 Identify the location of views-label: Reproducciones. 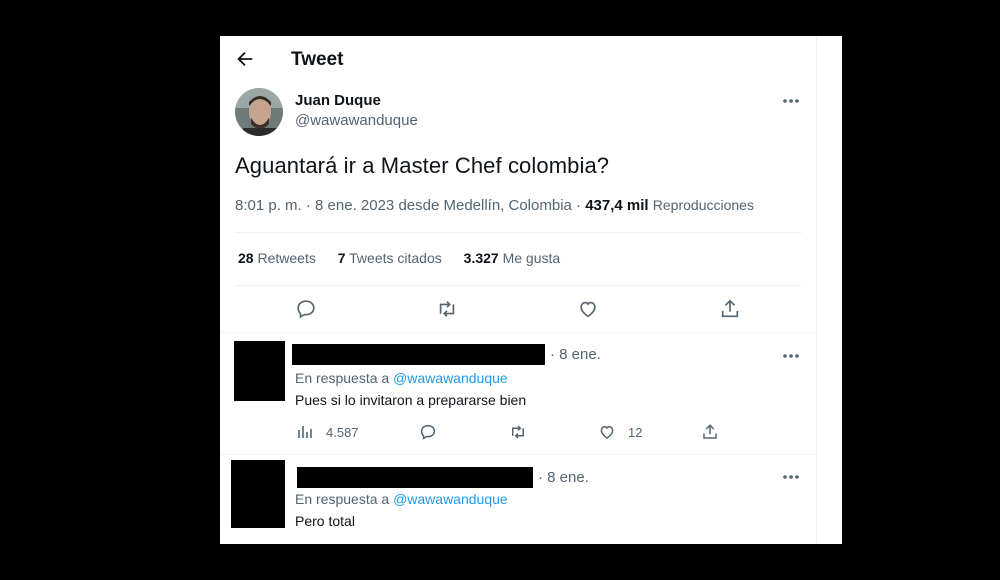
(703, 205).